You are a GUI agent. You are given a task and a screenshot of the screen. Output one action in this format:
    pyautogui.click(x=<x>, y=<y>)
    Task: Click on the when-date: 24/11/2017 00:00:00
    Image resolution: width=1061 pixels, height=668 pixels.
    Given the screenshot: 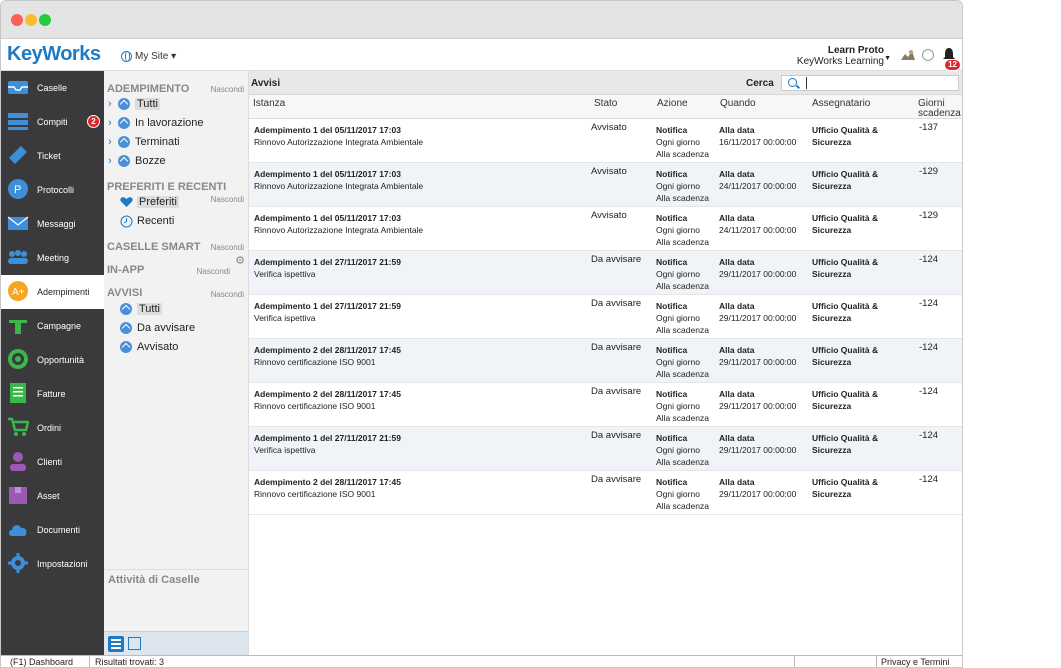 What is the action you would take?
    pyautogui.click(x=758, y=230)
    